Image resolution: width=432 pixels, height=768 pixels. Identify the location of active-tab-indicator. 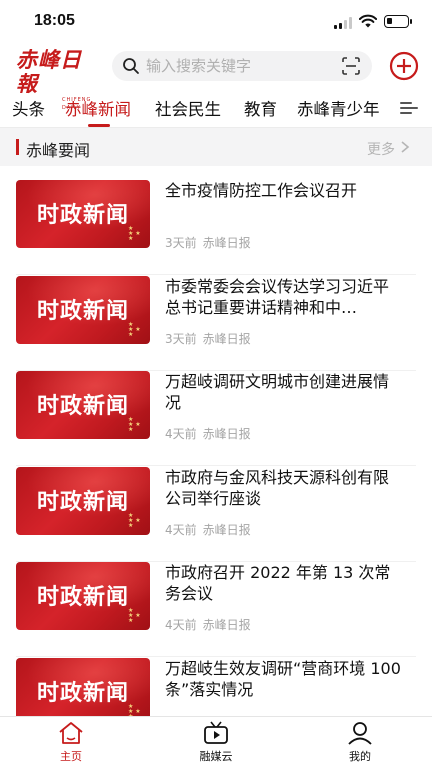
(99, 125).